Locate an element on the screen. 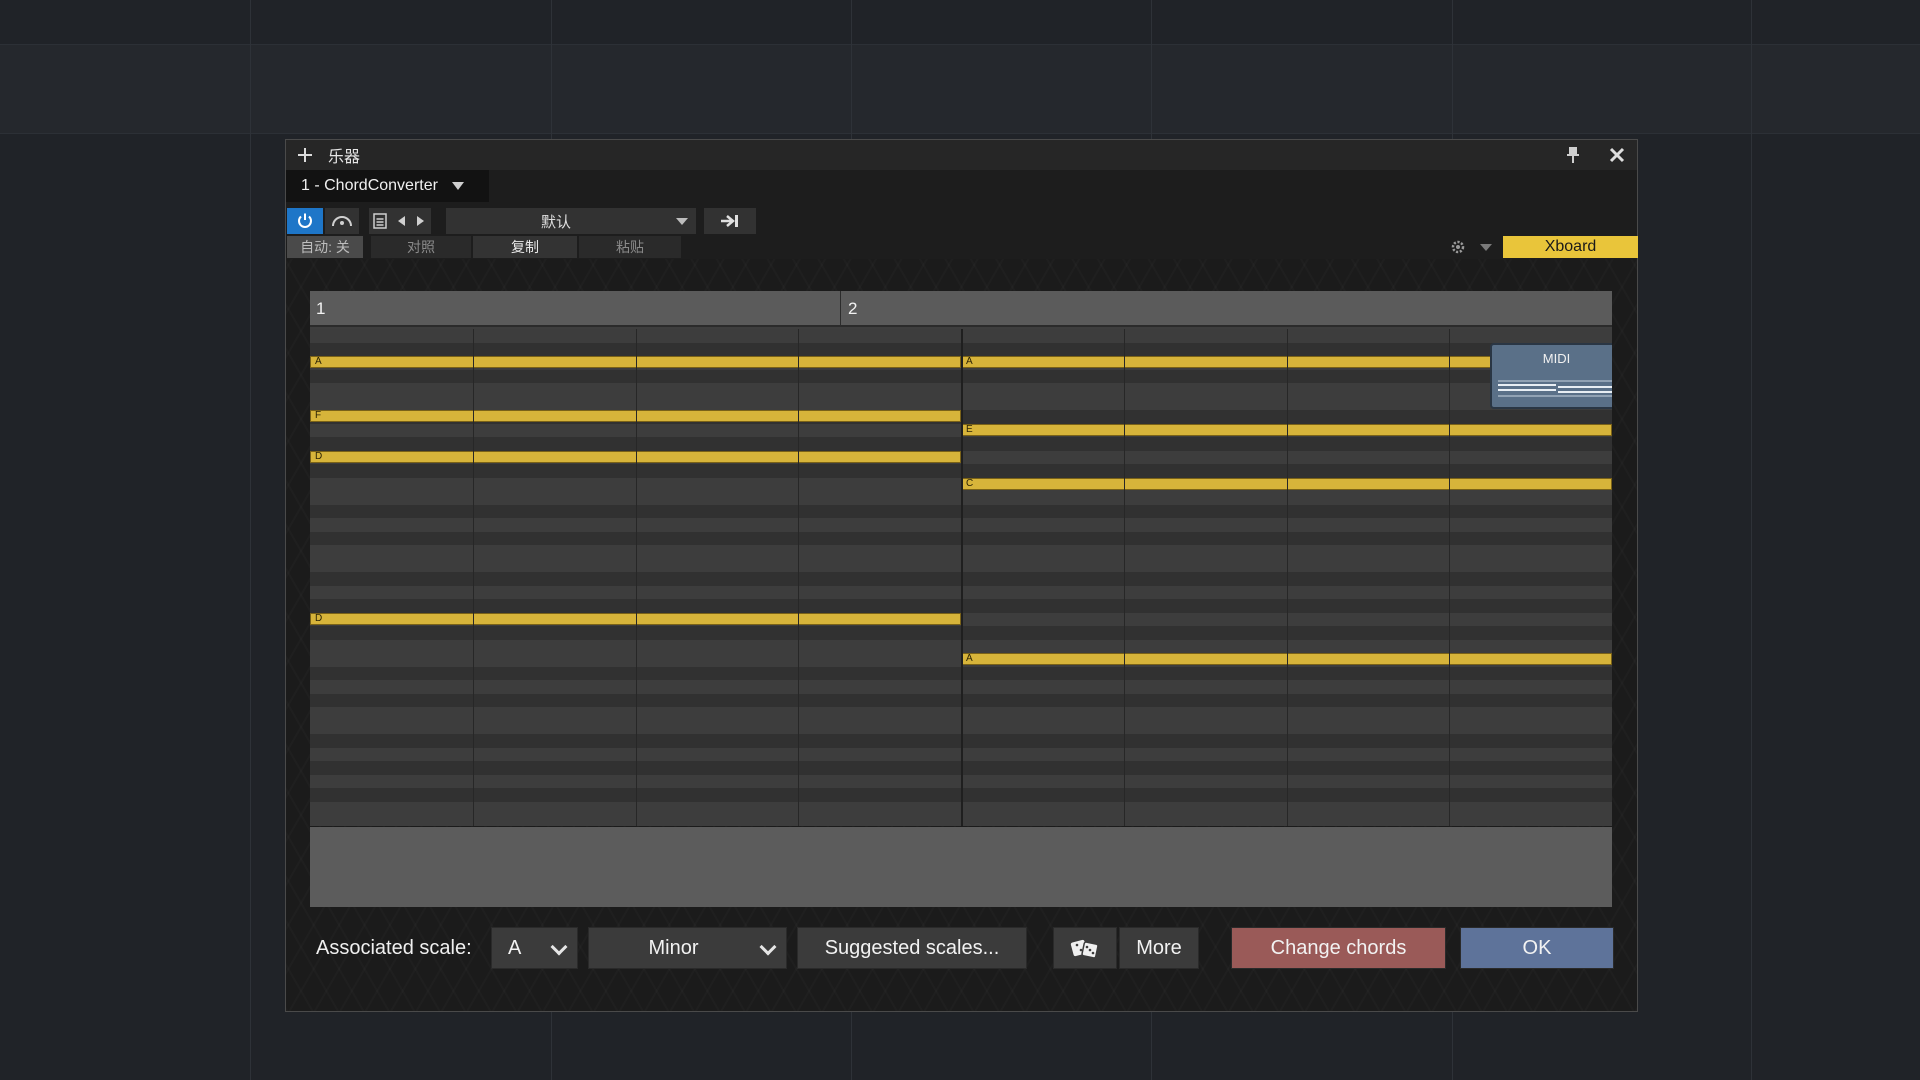  automation-toggle: 自动: 关 is located at coordinates (325, 247).